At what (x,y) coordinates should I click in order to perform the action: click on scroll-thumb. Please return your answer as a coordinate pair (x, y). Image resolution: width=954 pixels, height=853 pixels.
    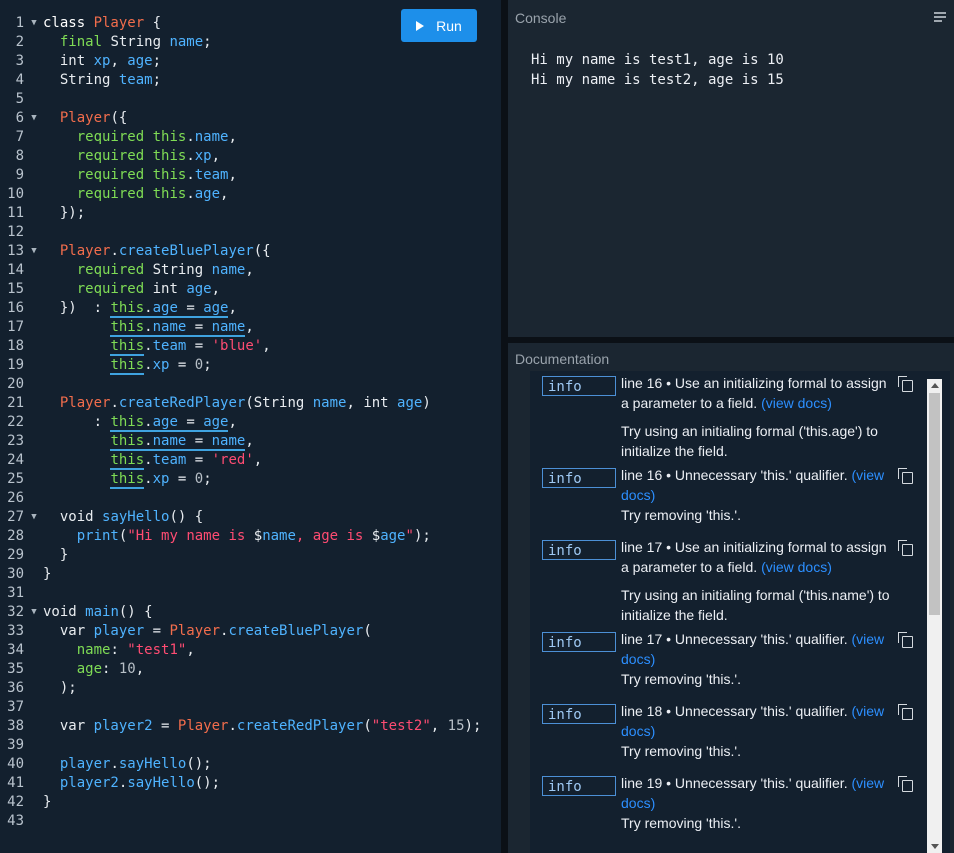
    Looking at the image, I should click on (934, 504).